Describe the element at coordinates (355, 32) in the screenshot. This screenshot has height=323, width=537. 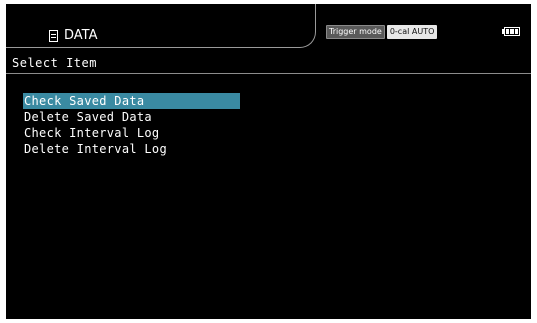
I see `trigger-mode-badge: Trigger mode` at that location.